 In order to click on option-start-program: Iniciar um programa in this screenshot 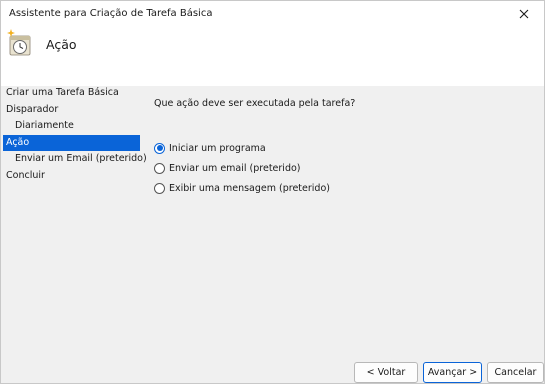, I will do `click(242, 148)`.